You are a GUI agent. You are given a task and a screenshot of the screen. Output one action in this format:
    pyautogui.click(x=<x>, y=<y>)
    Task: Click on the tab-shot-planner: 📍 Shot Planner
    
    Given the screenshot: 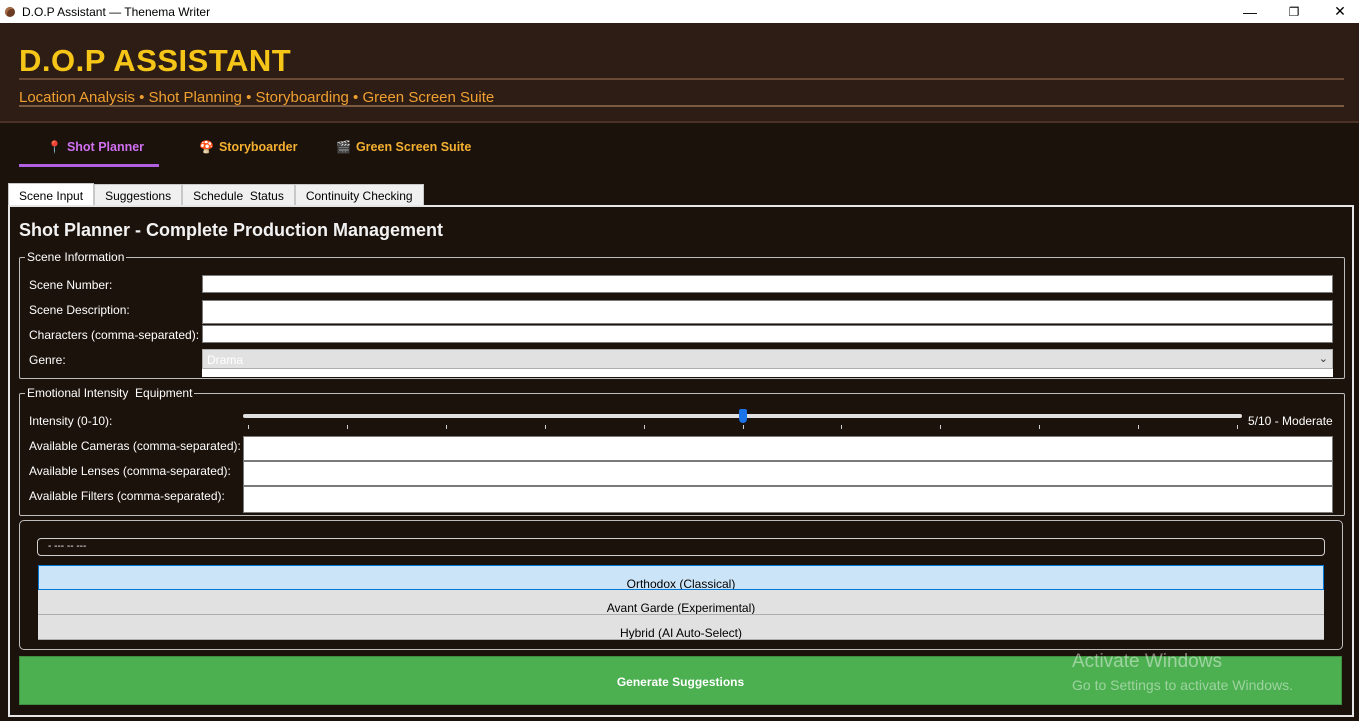 What is the action you would take?
    pyautogui.click(x=95, y=147)
    